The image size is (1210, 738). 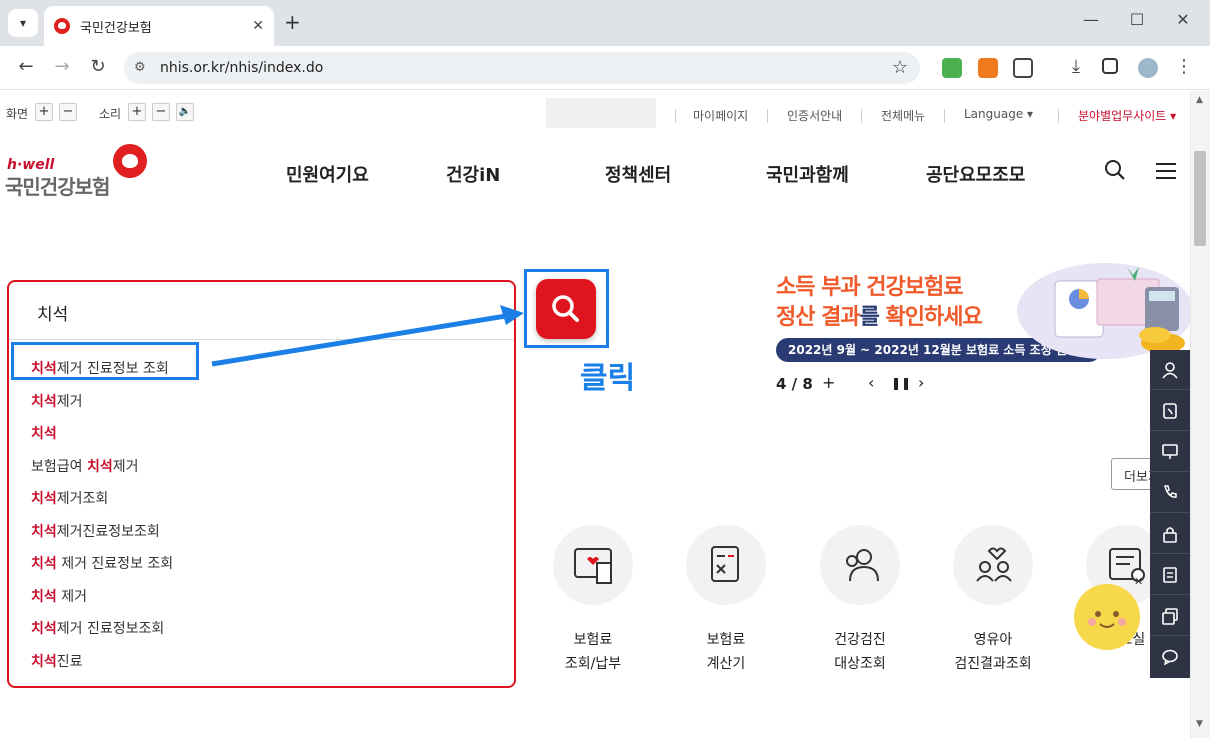 I want to click on screen-zoom-in-button: +, so click(x=44, y=112).